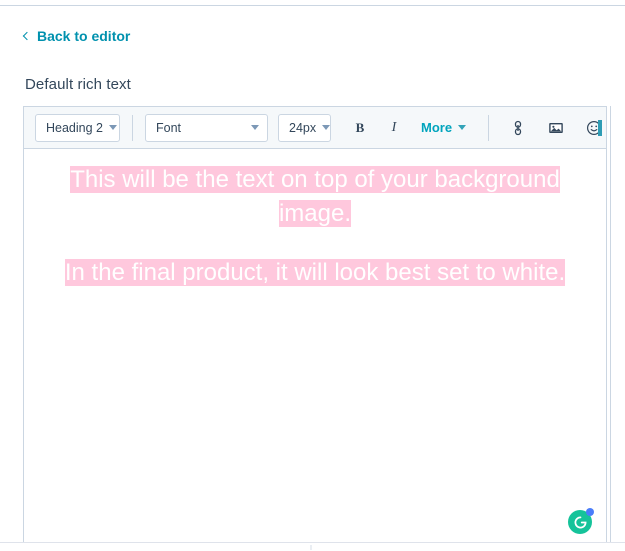  Describe the element at coordinates (394, 128) in the screenshot. I see `italic-button: I` at that location.